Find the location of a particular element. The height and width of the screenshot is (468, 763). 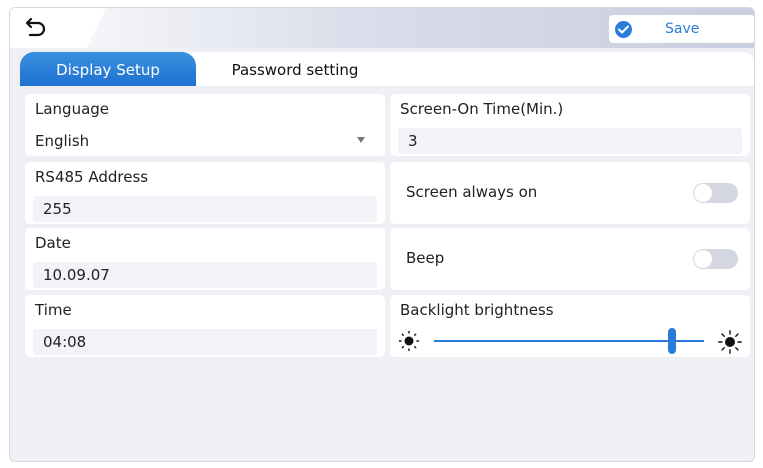

time-input: 04:08 is located at coordinates (205, 342).